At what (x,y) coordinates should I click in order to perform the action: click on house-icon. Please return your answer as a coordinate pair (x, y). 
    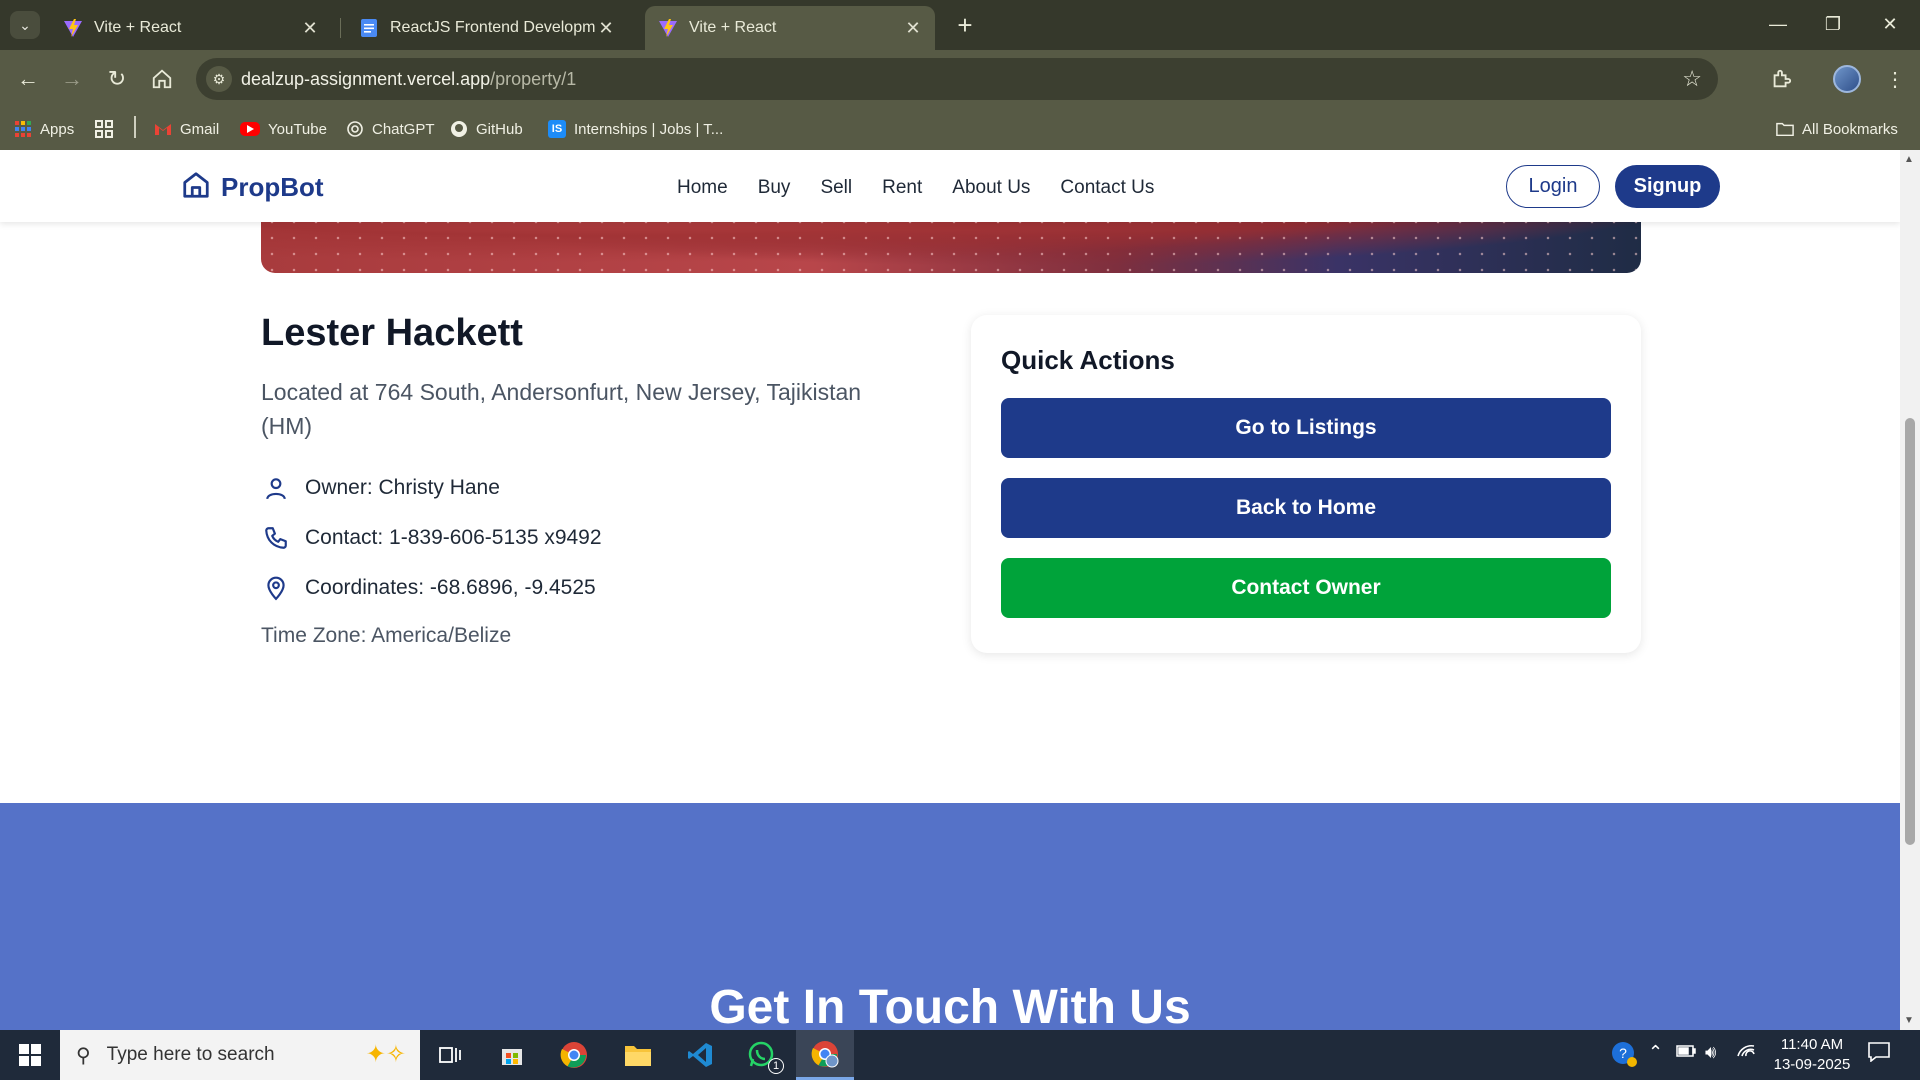
    Looking at the image, I should click on (196, 187).